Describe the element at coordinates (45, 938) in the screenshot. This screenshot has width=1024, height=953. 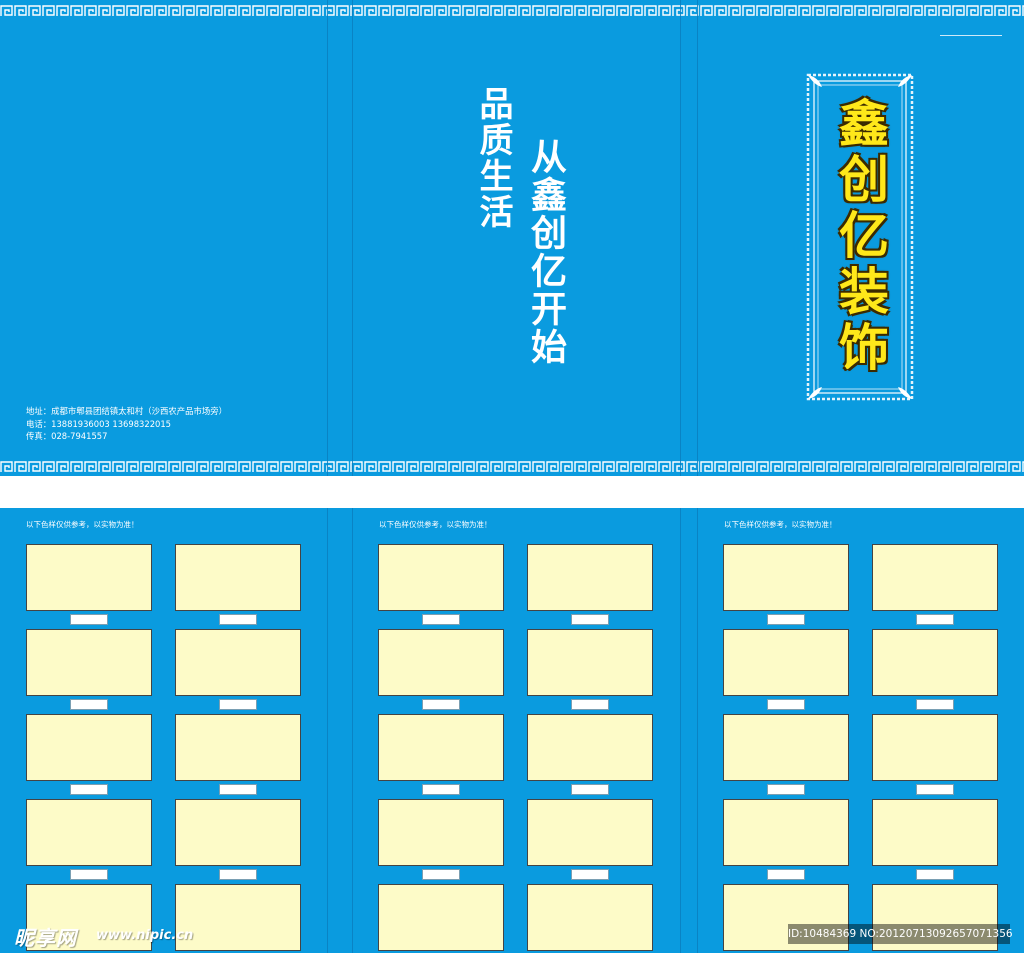
I see `watermark-logo: 昵享网` at that location.